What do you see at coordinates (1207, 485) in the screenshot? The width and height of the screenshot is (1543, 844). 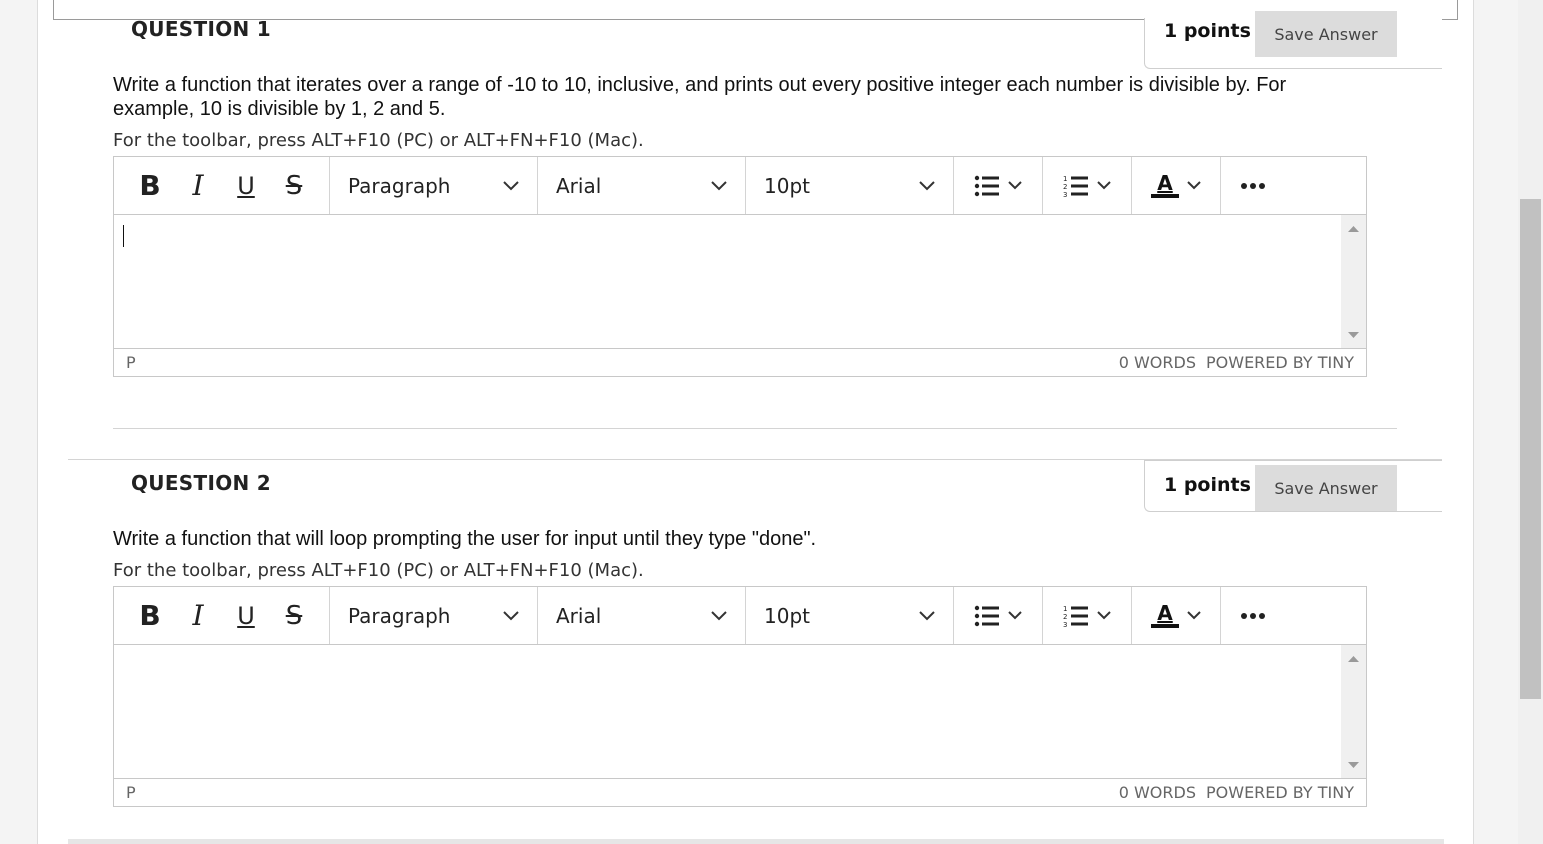 I see `q2-points: 1 points` at bounding box center [1207, 485].